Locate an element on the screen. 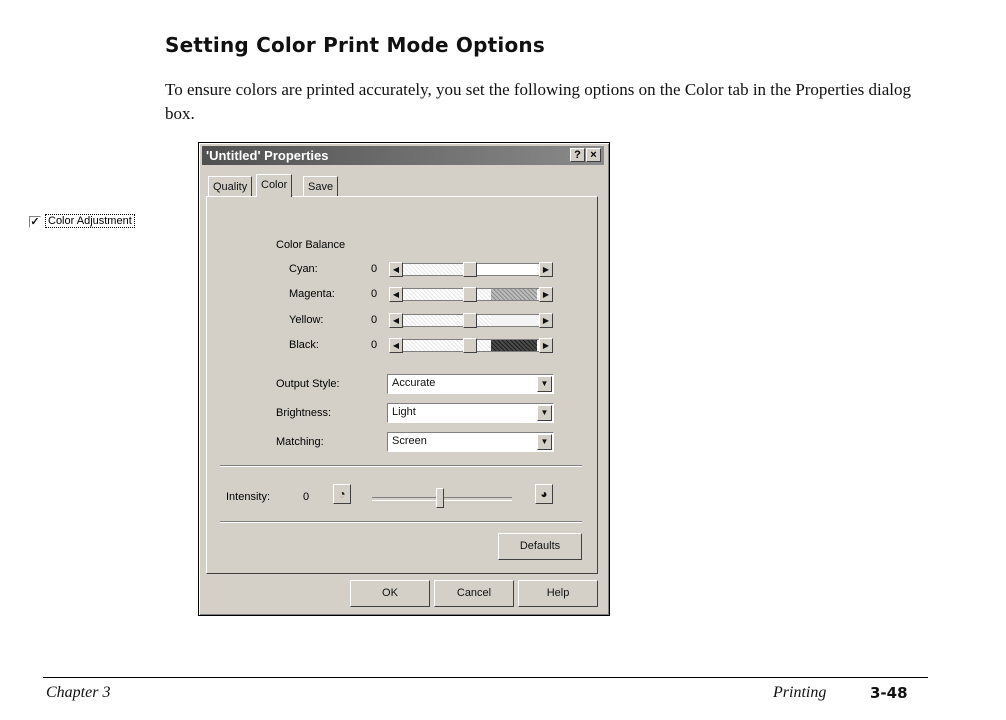  cancel-button: Cancel is located at coordinates (474, 593).